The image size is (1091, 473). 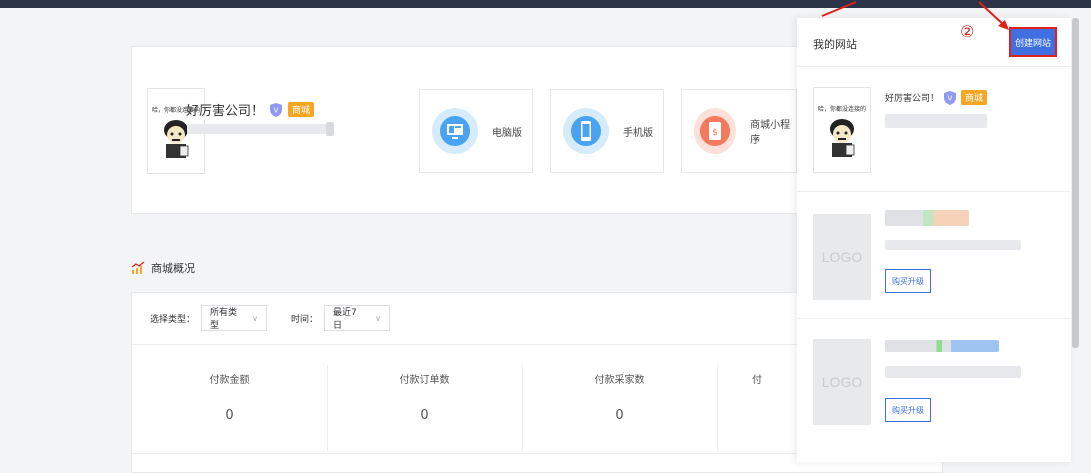 What do you see at coordinates (1075, 183) in the screenshot?
I see `drawer-scrollbar` at bounding box center [1075, 183].